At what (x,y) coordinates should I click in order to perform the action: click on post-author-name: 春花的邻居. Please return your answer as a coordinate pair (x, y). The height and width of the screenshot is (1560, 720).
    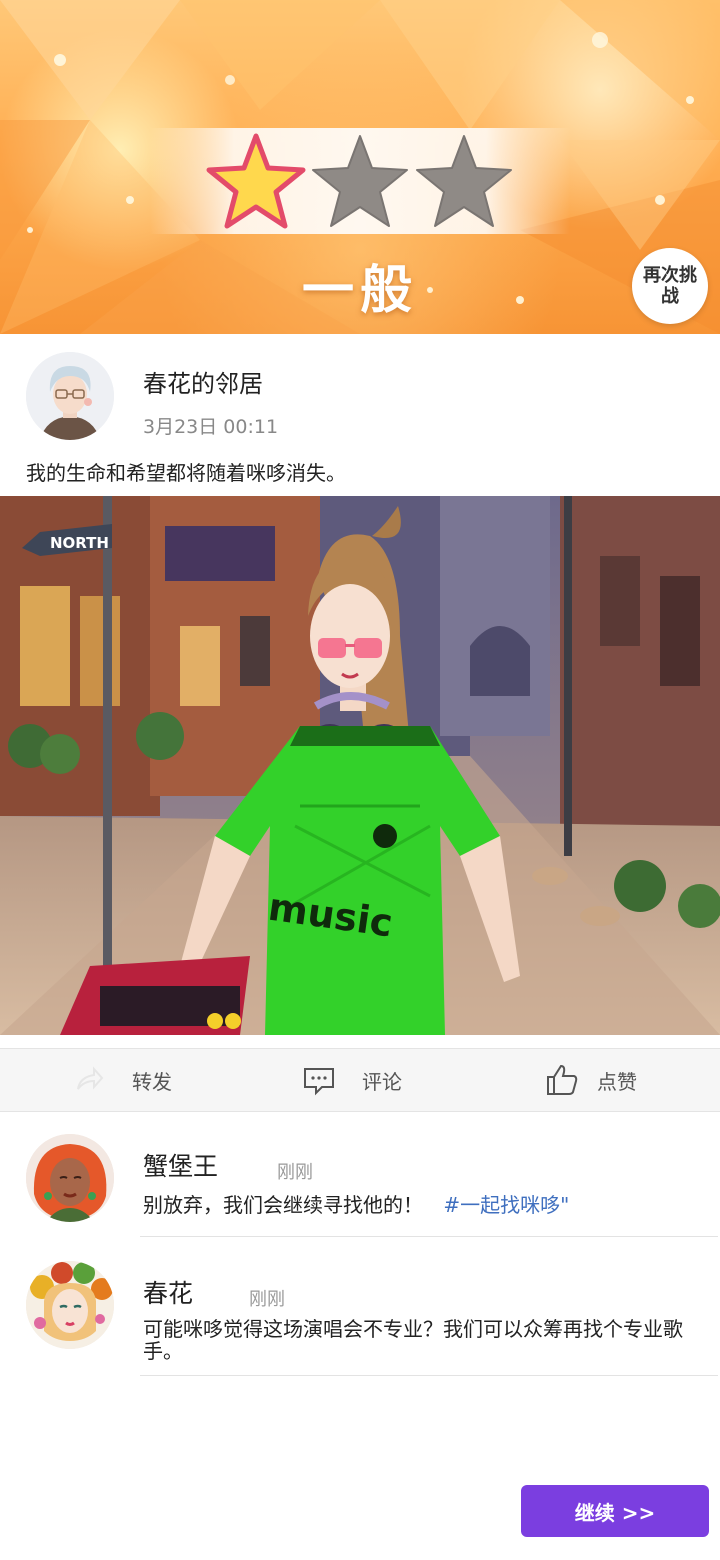
    Looking at the image, I should click on (203, 381).